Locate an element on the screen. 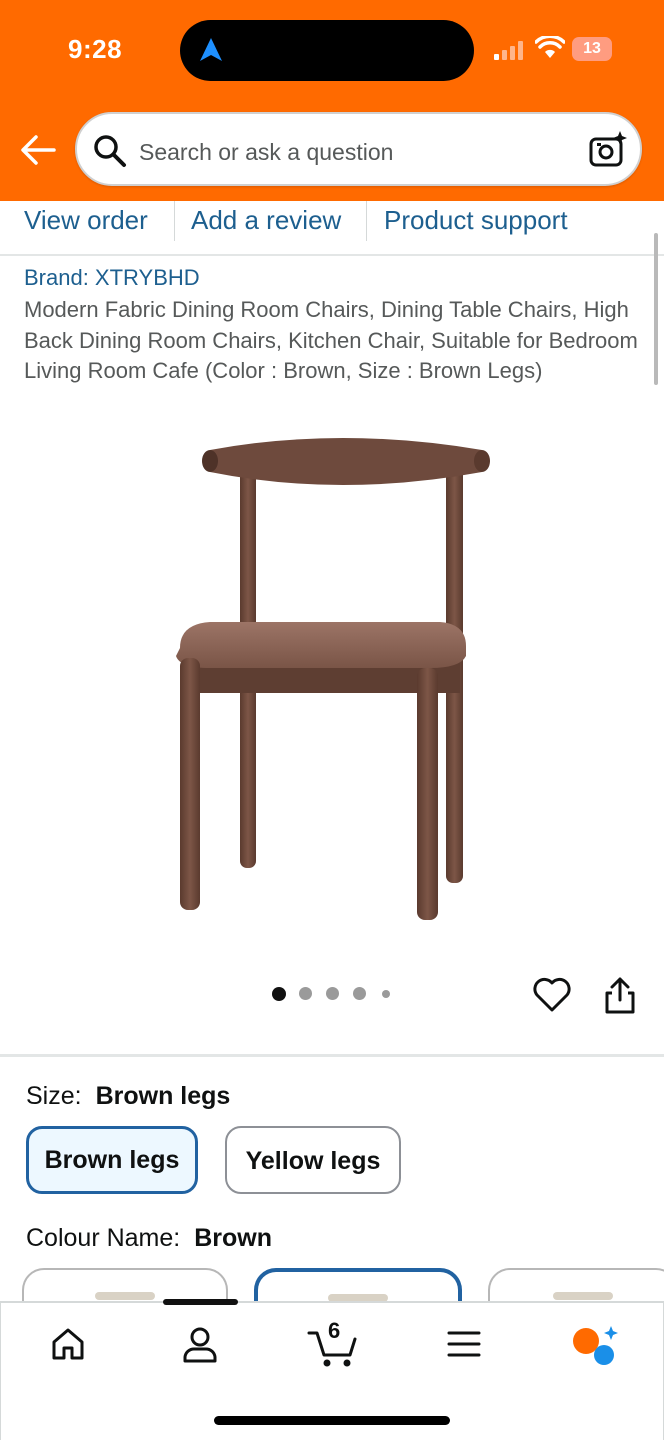 This screenshot has height=1440, width=664. signal-icon is located at coordinates (508, 50).